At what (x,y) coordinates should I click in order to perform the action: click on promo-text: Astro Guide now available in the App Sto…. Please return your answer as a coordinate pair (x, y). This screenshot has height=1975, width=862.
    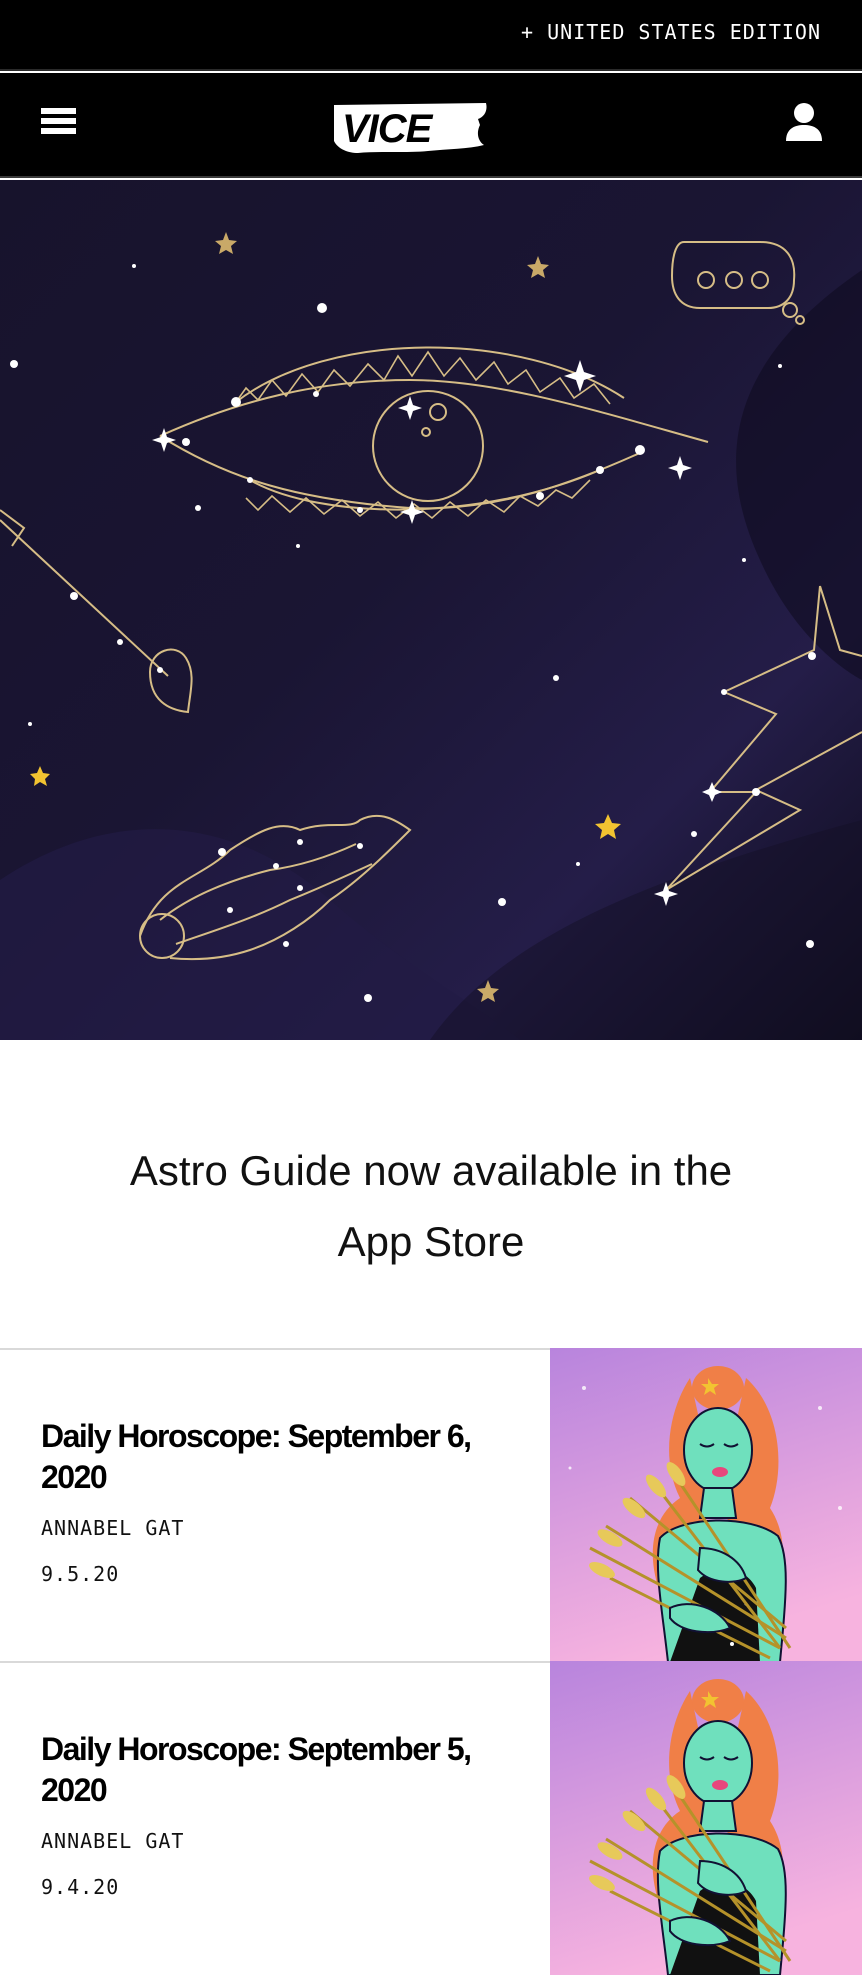
    Looking at the image, I should click on (431, 1206).